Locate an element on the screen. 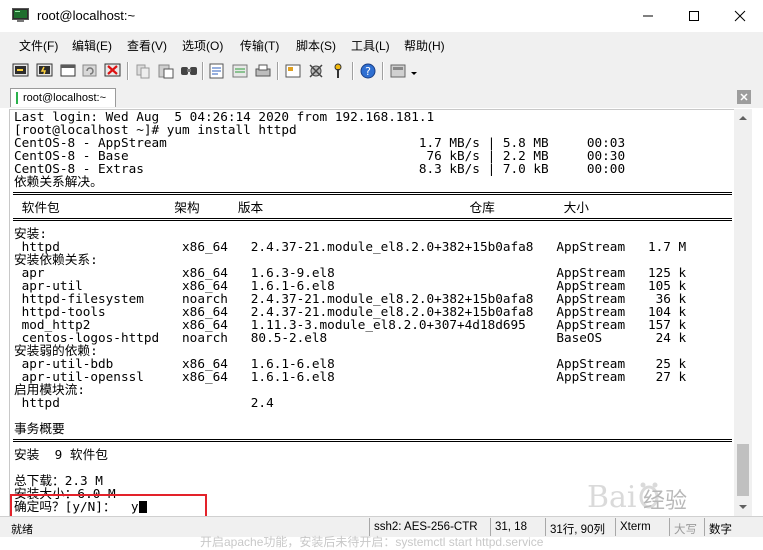 Image resolution: width=763 pixels, height=550 pixels. terminal-line: httpd 2.4 is located at coordinates (144, 402).